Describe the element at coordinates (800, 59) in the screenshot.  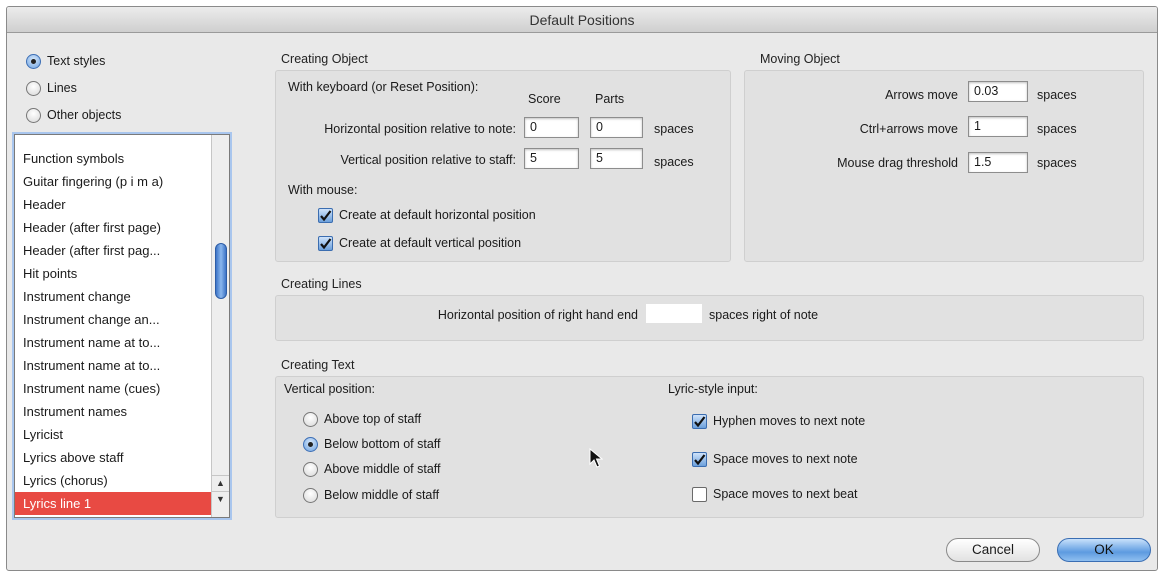
I see `moving-object-title: Moving Object` at that location.